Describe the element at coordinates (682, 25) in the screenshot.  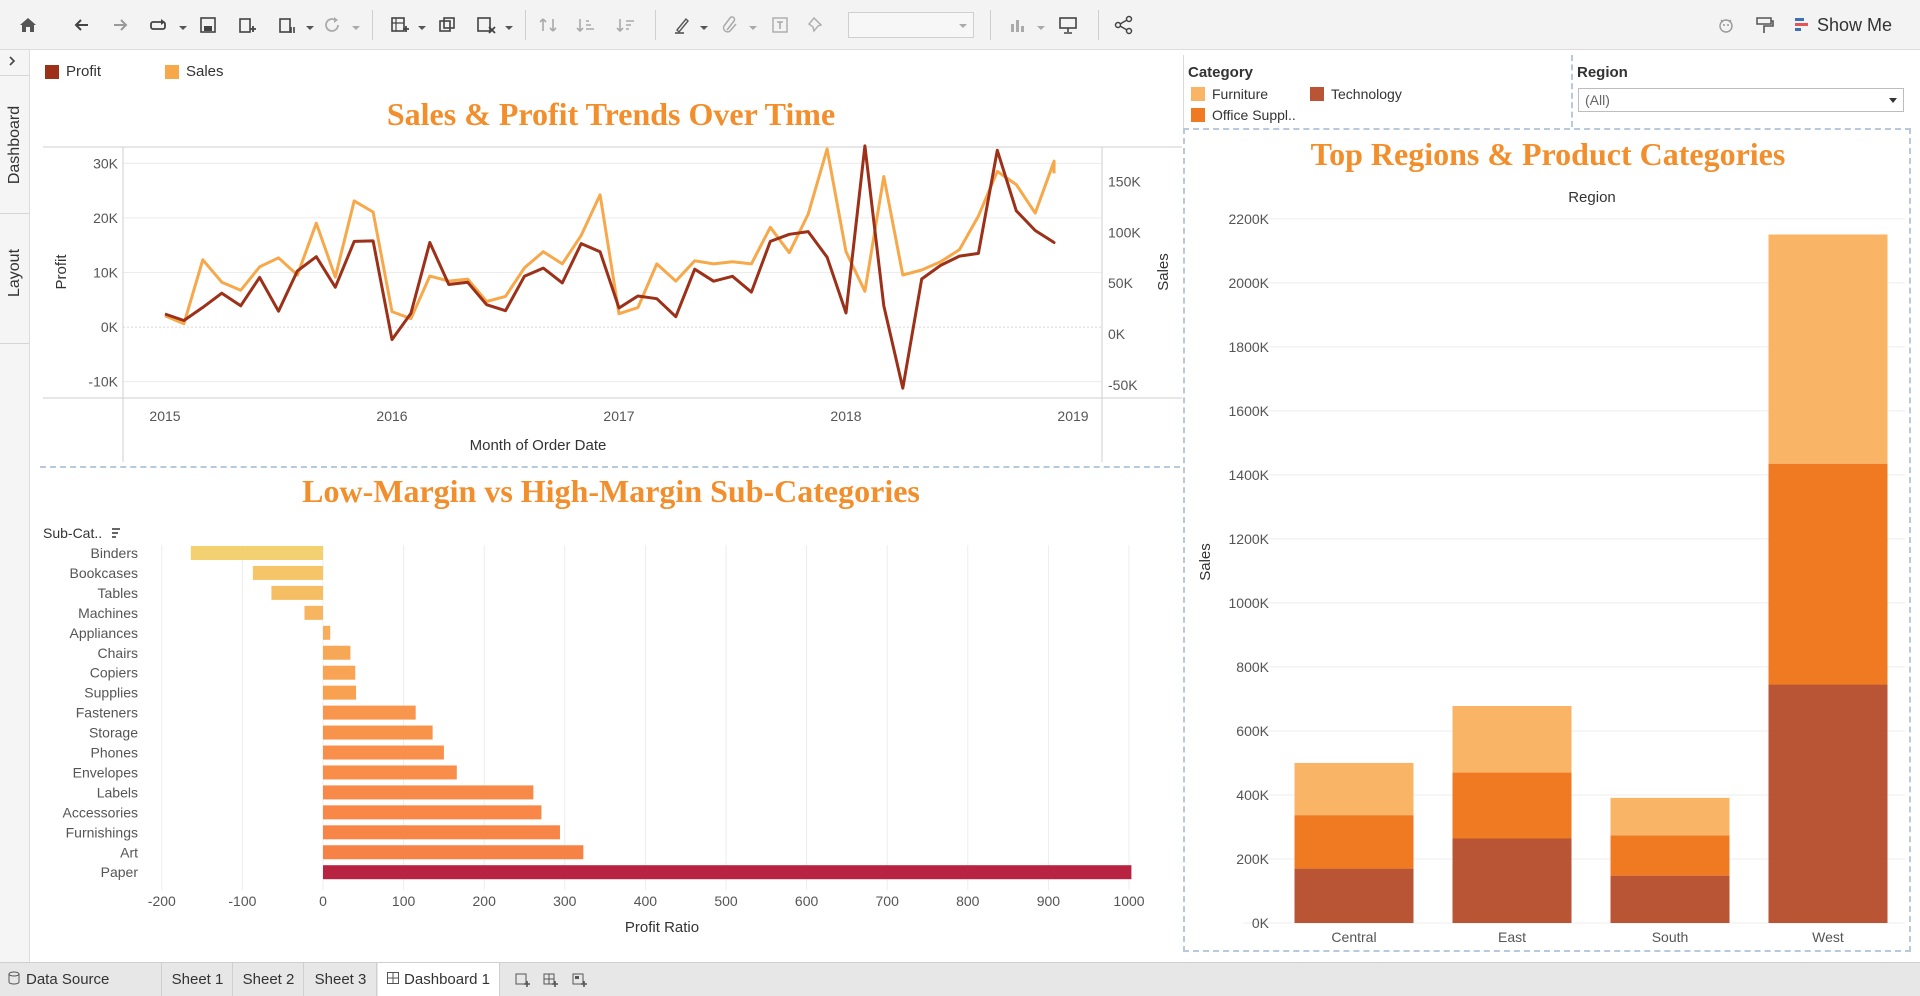
I see `highlight-icon` at that location.